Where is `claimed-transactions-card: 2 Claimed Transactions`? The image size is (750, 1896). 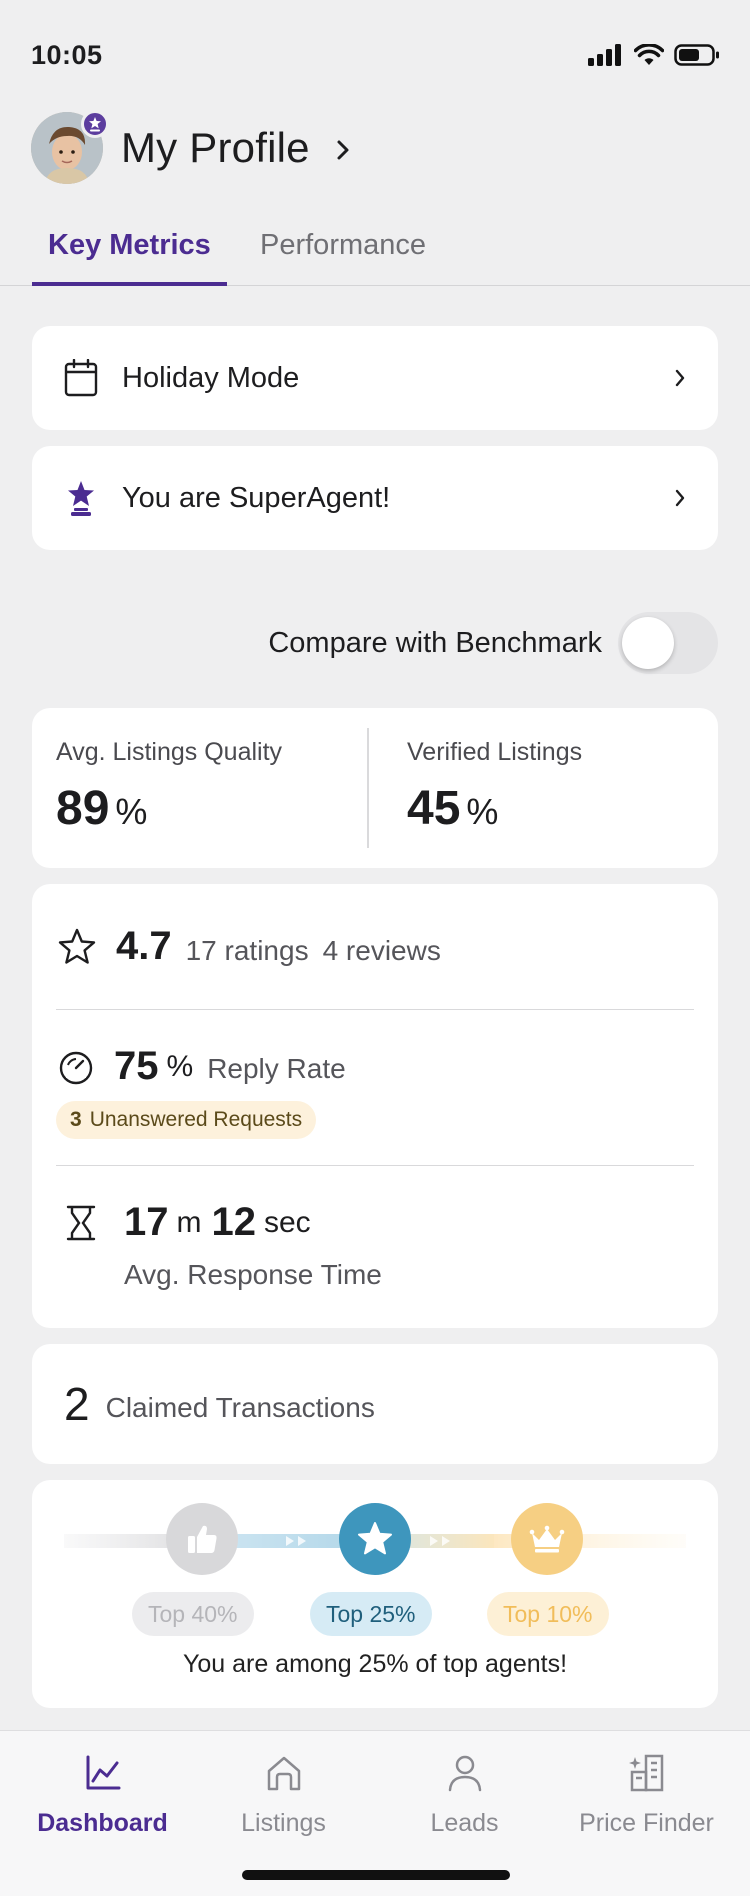 claimed-transactions-card: 2 Claimed Transactions is located at coordinates (375, 1404).